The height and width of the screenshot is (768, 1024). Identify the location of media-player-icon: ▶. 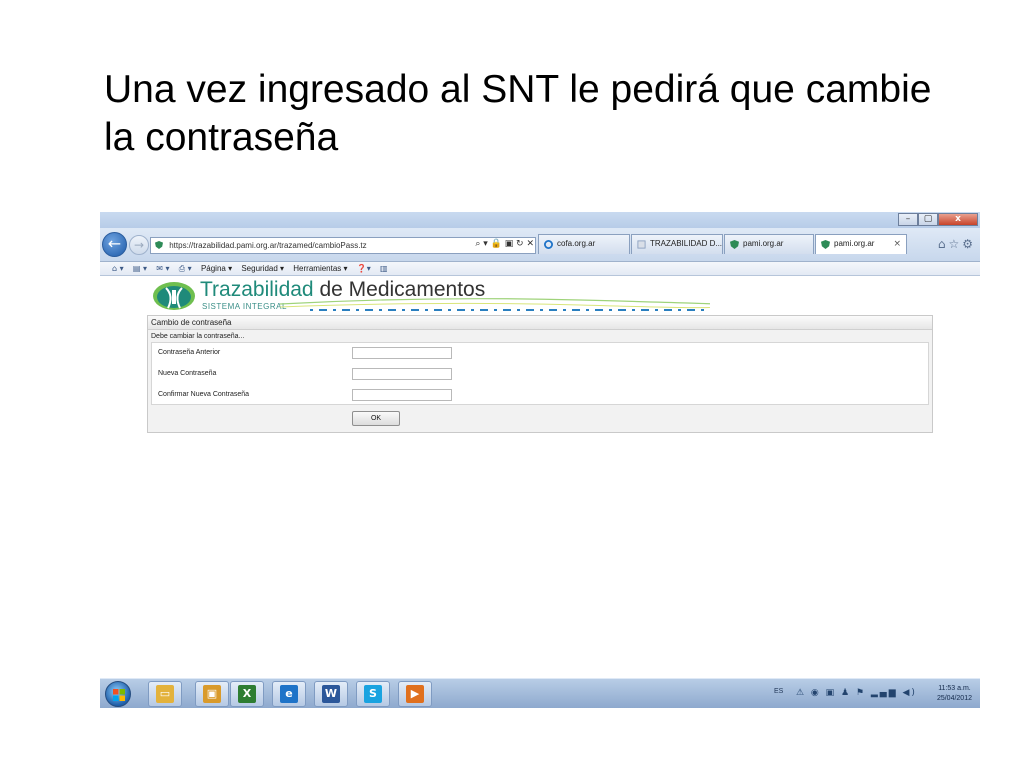
(415, 694).